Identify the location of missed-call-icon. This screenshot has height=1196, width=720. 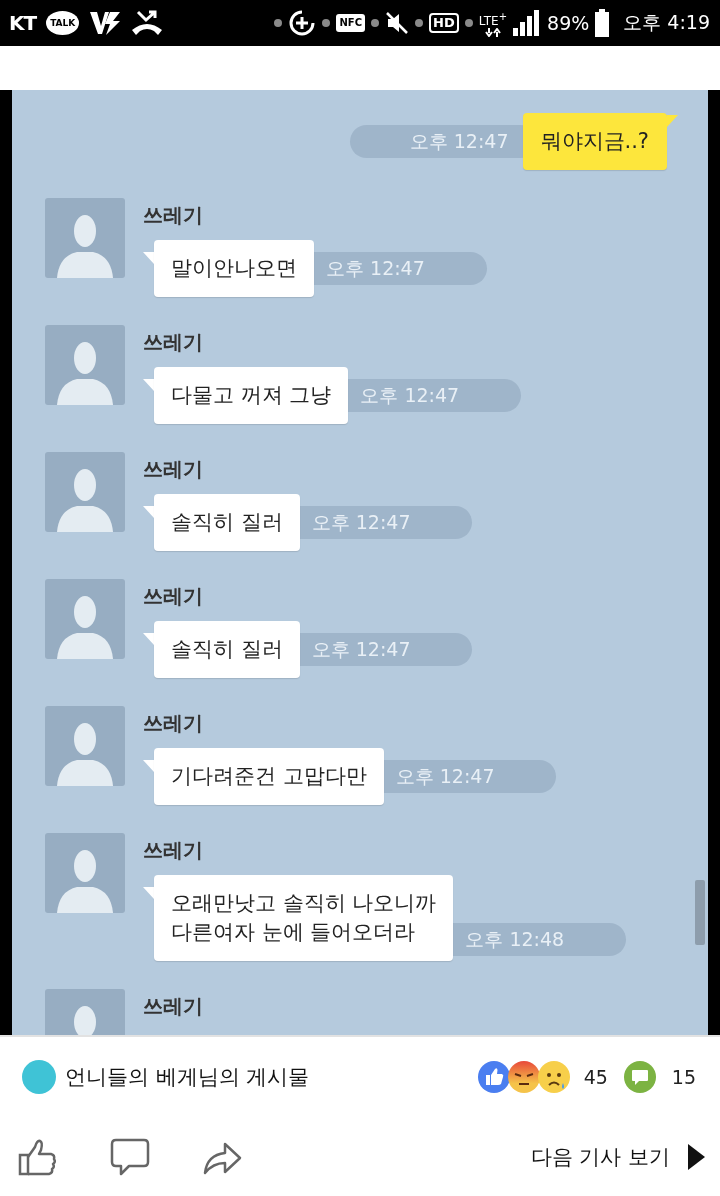
(147, 23).